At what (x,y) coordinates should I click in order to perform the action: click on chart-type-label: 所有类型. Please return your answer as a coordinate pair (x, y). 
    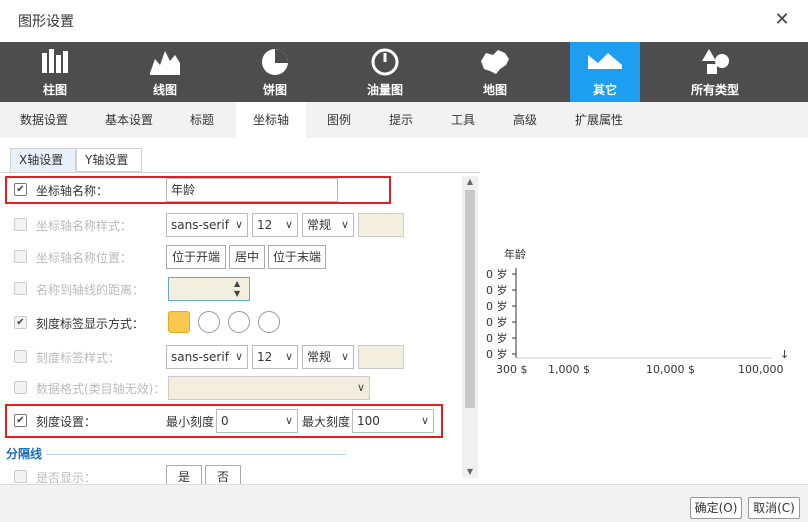
    Looking at the image, I should click on (714, 90).